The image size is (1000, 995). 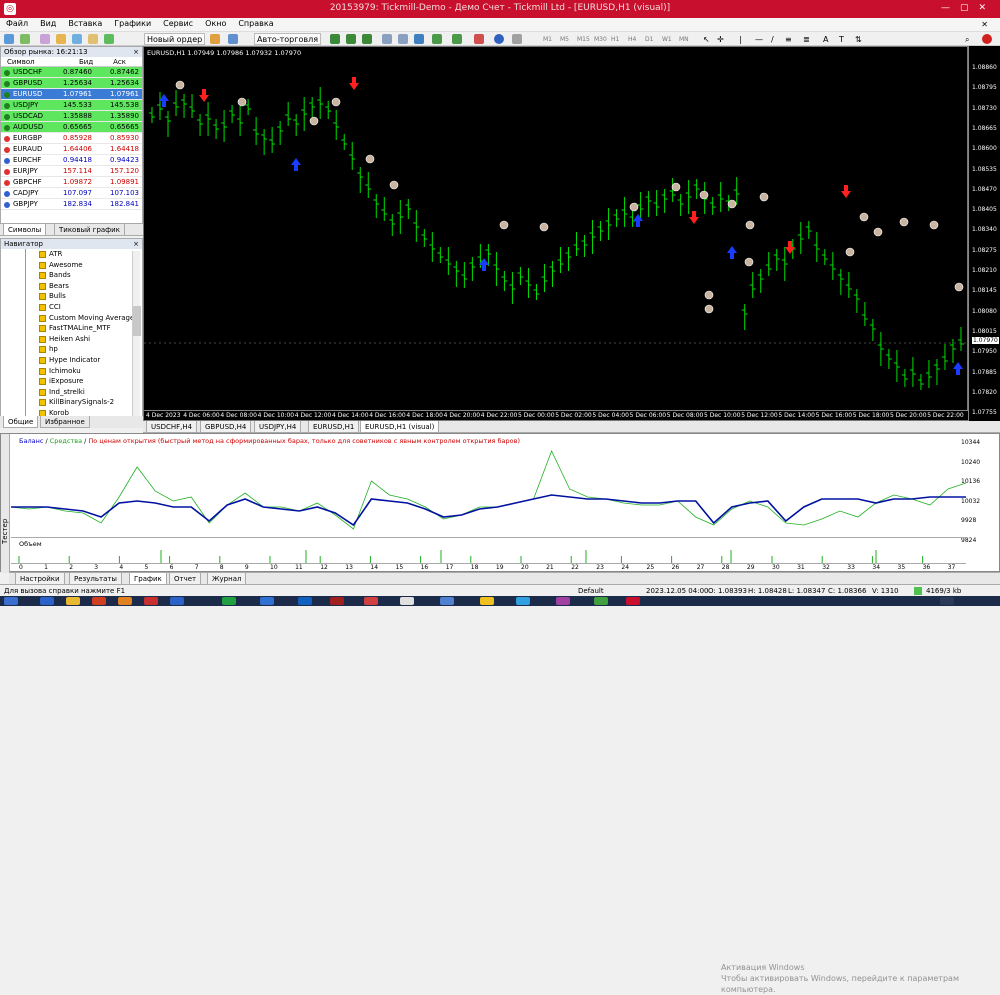 I want to click on timeframe-h1: H1, so click(x=615, y=39).